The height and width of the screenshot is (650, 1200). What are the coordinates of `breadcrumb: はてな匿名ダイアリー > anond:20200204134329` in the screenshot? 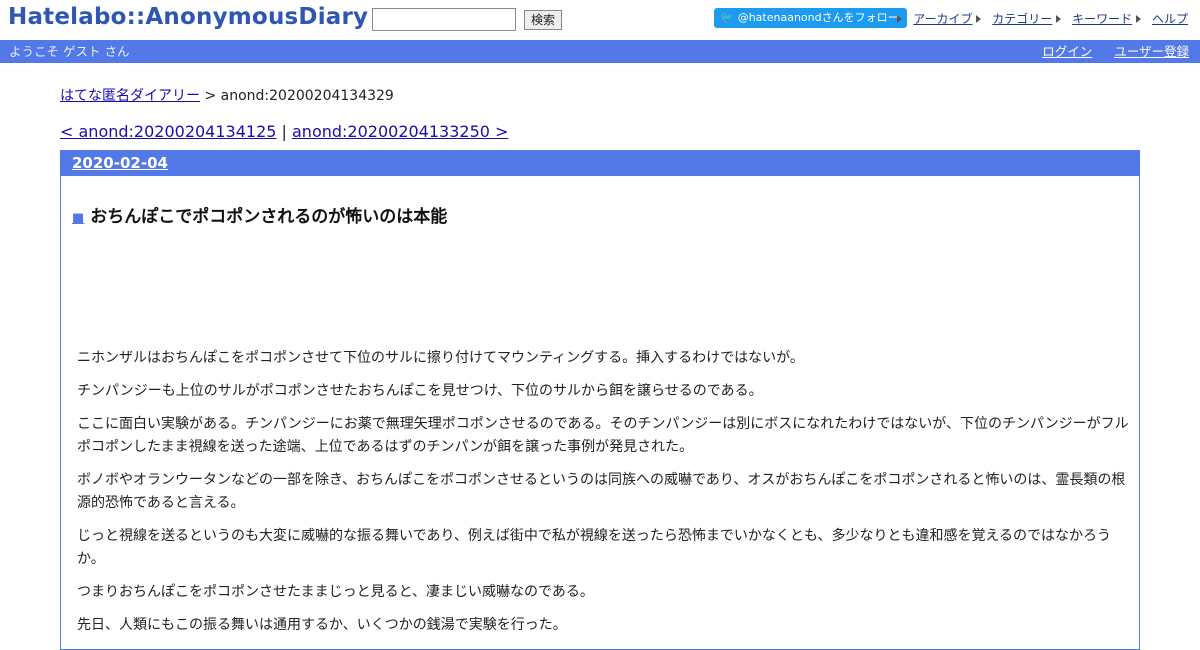 It's located at (227, 95).